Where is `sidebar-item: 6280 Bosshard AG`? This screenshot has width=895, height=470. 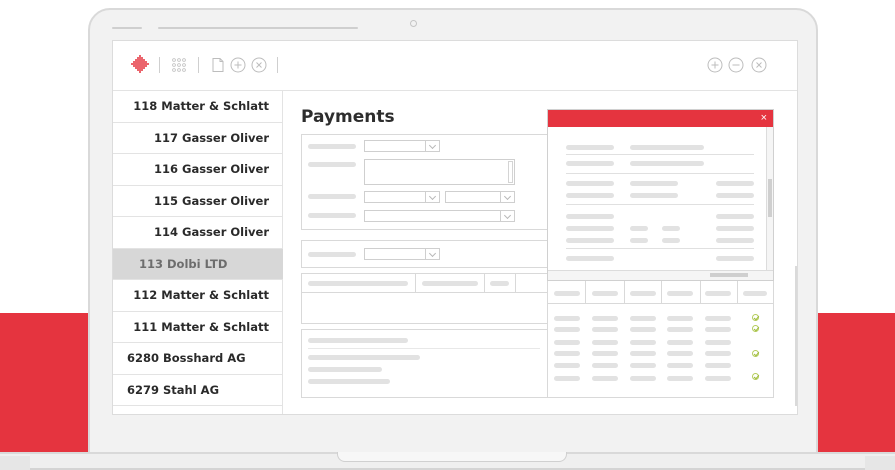 sidebar-item: 6280 Bosshard AG is located at coordinates (198, 359).